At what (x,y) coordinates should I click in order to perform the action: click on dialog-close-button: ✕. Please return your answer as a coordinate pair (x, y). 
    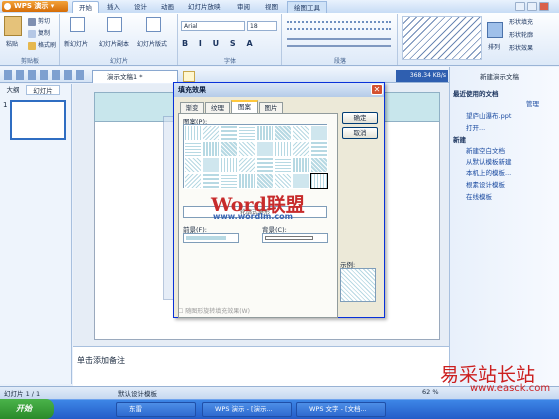
    Looking at the image, I should click on (377, 89).